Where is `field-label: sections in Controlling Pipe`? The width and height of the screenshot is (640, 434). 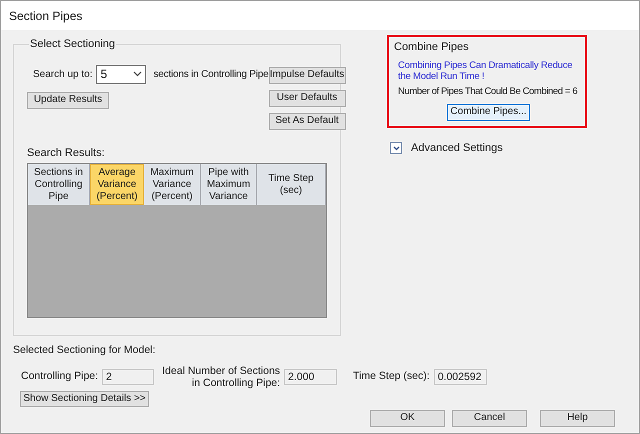
field-label: sections in Controlling Pipe is located at coordinates (211, 75).